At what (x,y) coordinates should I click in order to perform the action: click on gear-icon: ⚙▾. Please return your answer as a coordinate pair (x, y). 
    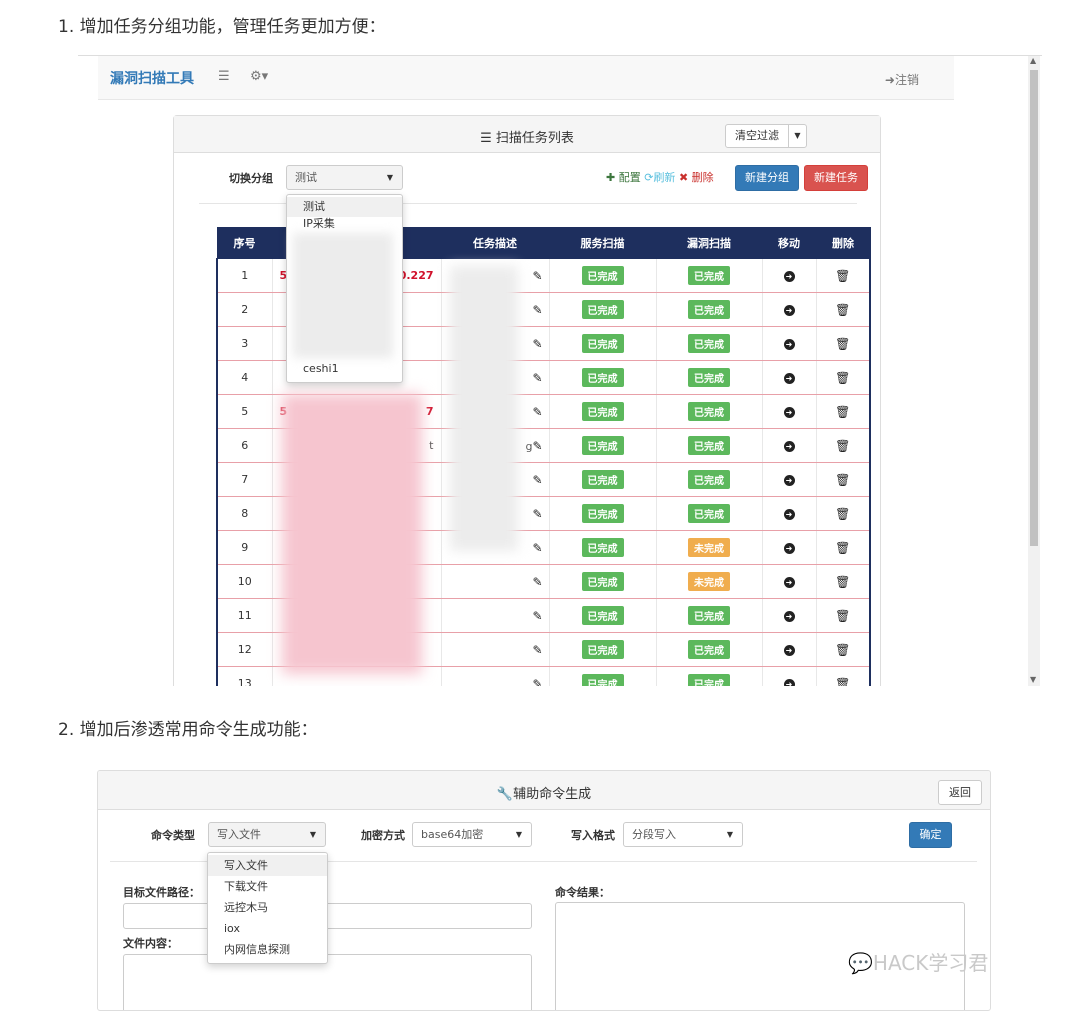
    Looking at the image, I should click on (259, 76).